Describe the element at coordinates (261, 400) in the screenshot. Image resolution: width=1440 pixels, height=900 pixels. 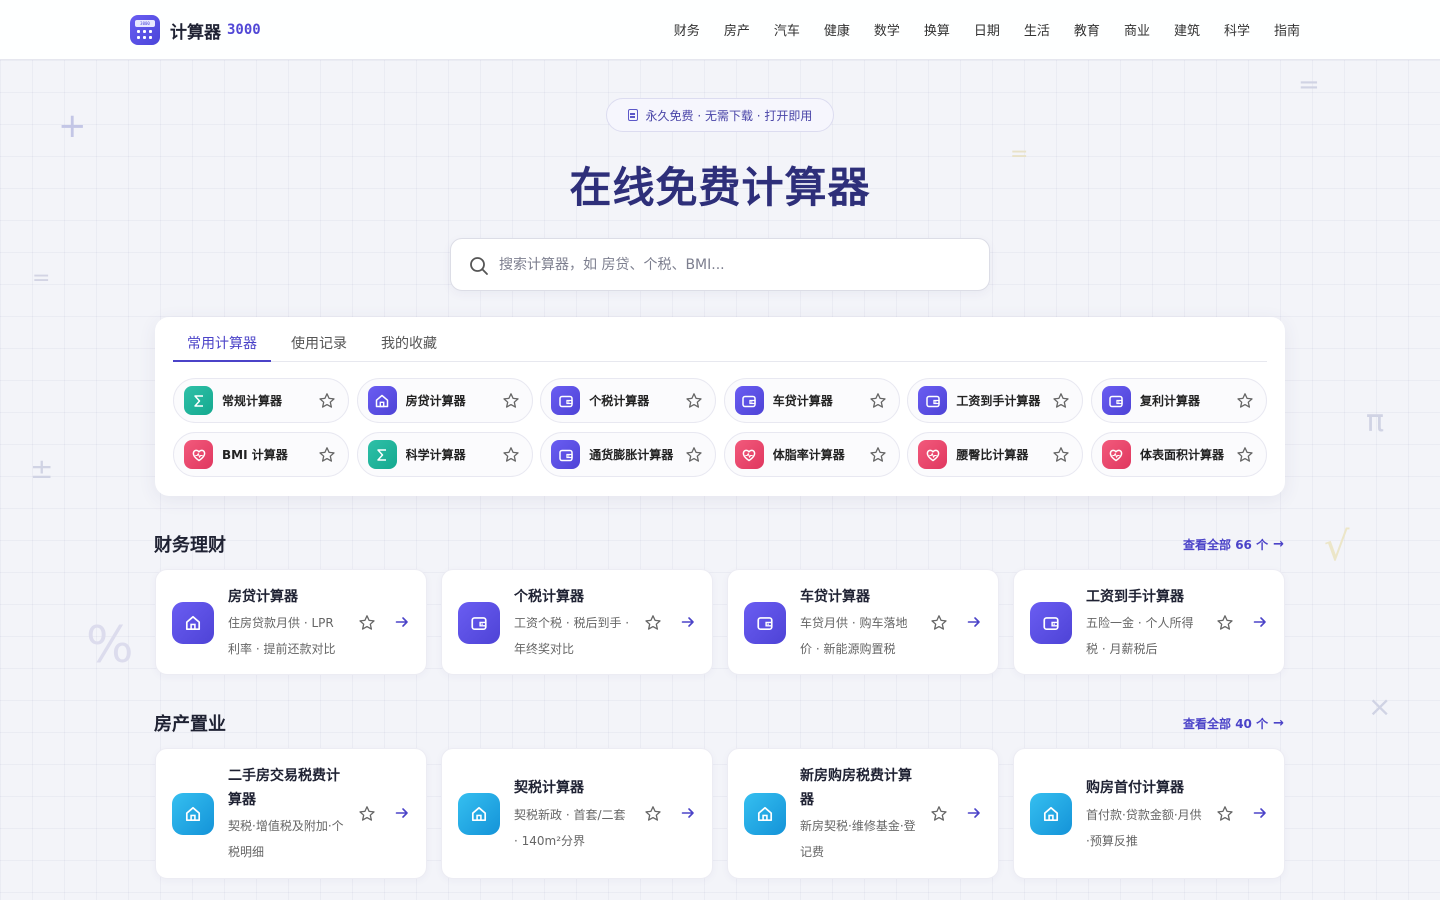
I see `quick-calculator-chip: 常规计算器` at that location.